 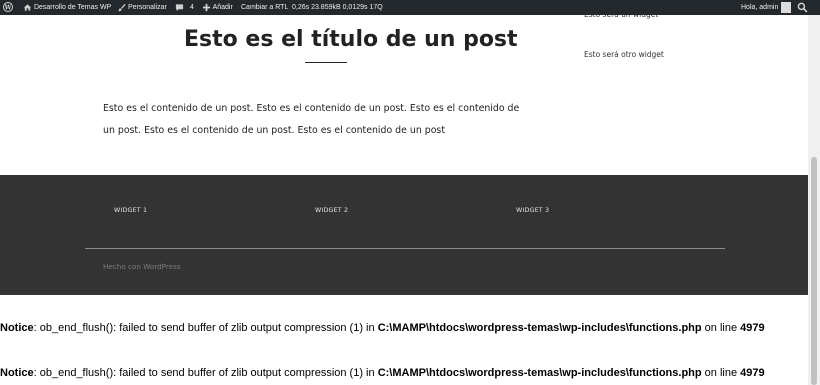 I want to click on paintbrush-icon, so click(x=121, y=7).